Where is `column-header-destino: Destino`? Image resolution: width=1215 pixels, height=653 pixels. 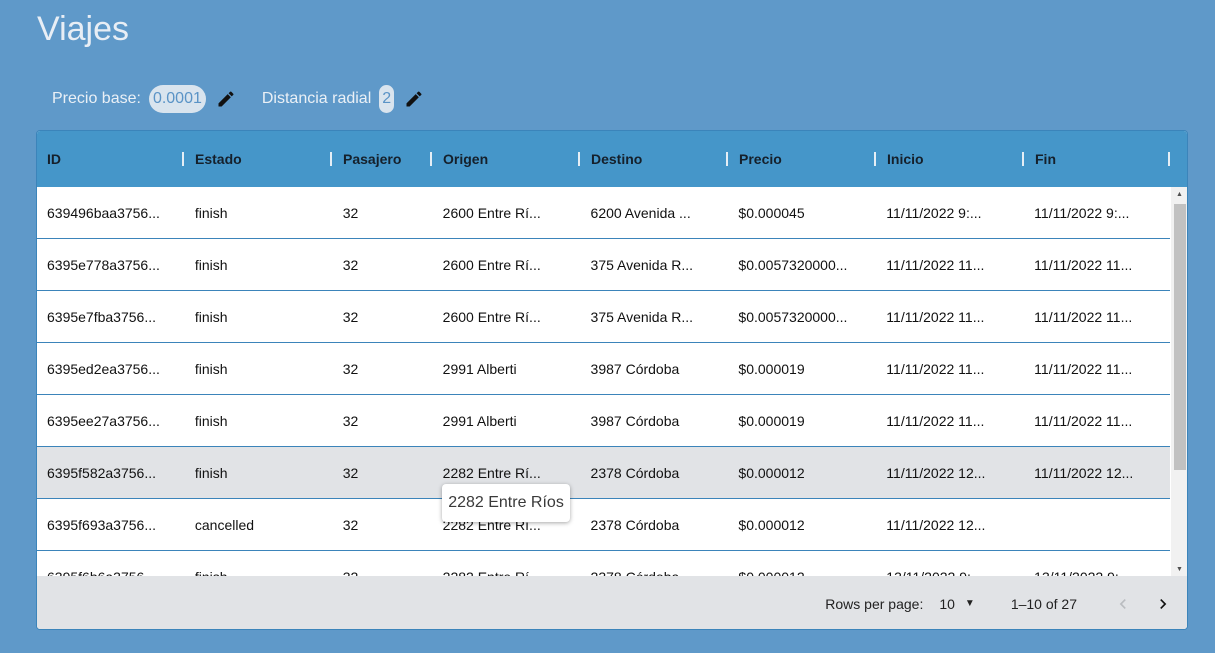 column-header-destino: Destino is located at coordinates (655, 159).